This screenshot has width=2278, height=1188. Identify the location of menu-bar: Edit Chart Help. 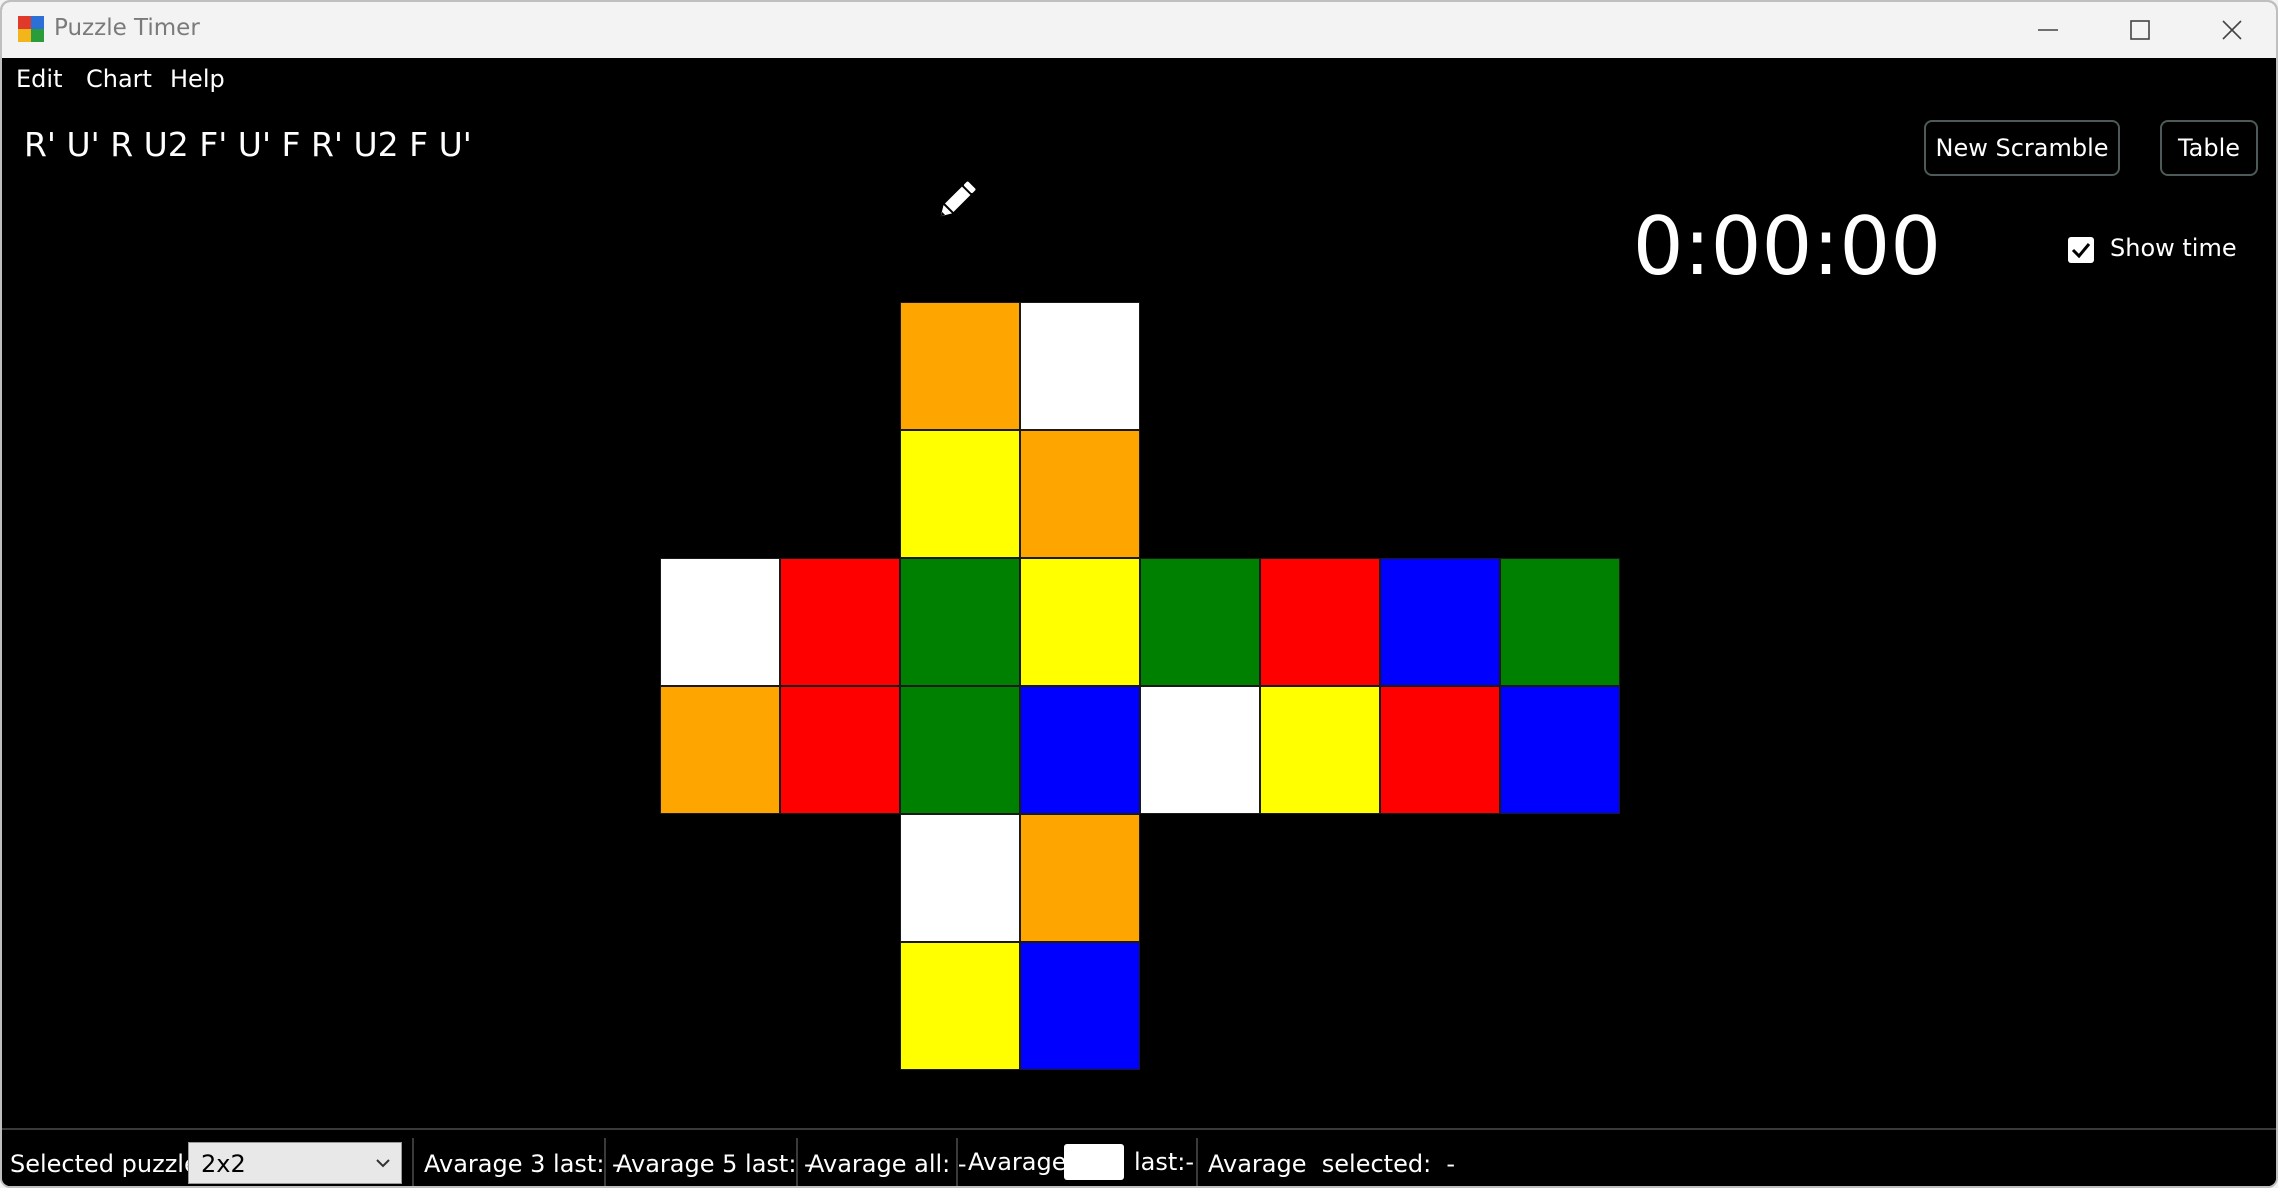
(1139, 80).